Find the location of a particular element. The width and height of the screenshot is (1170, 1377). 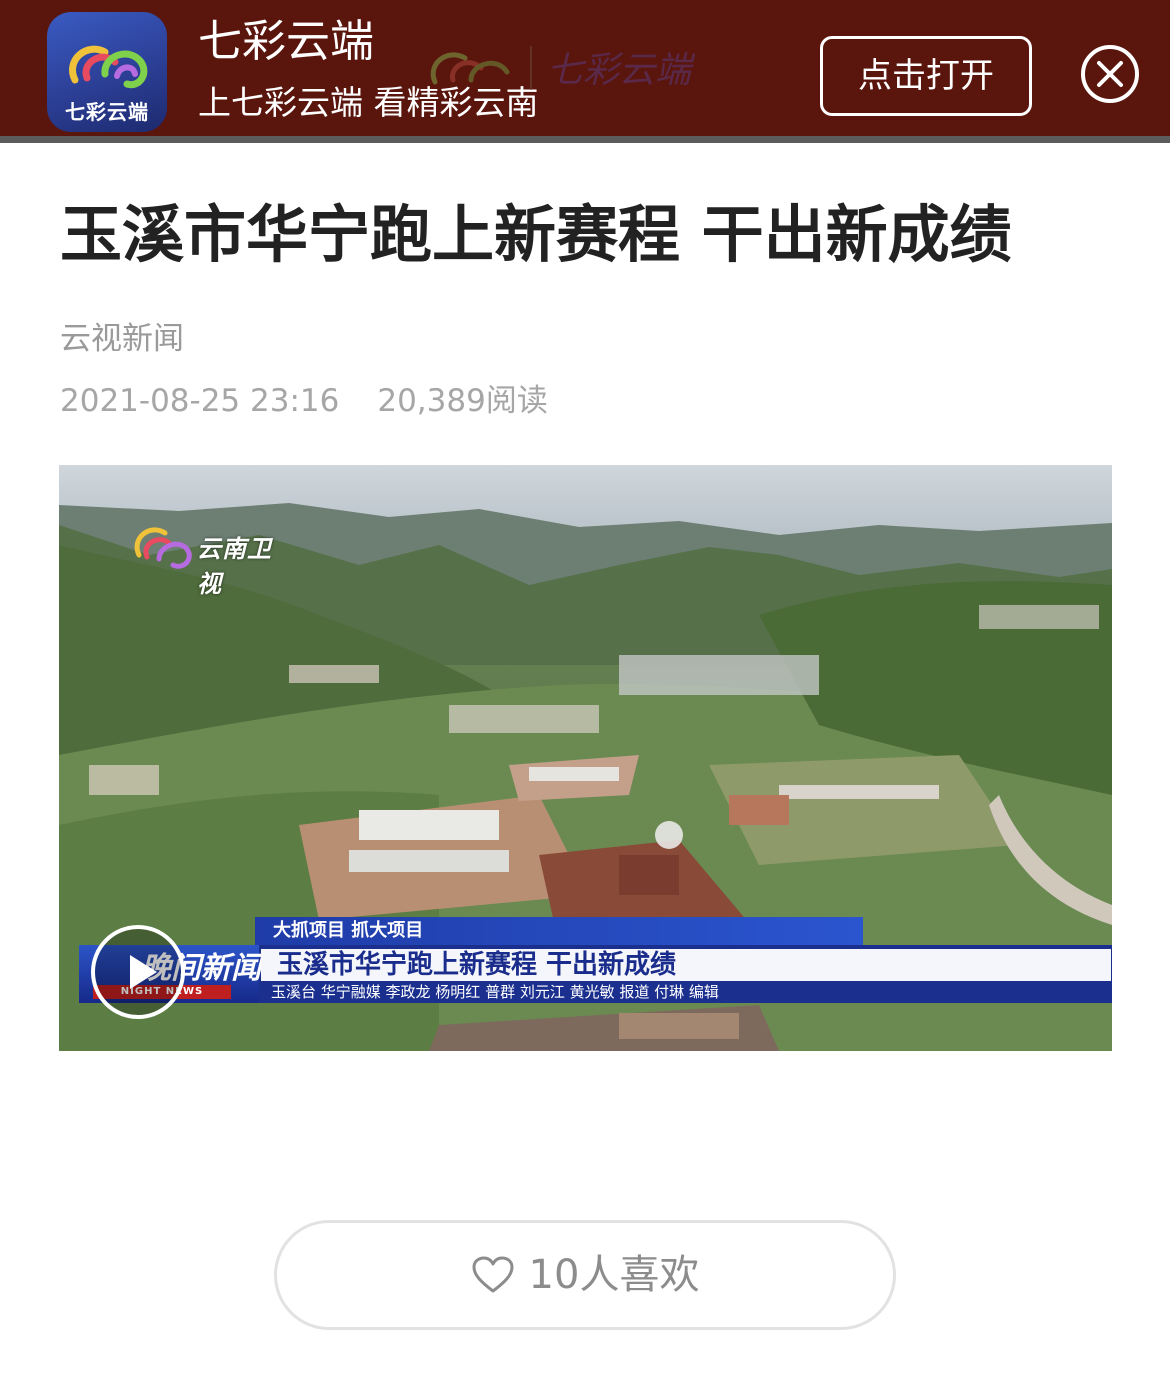

heart-icon is located at coordinates (493, 1274).